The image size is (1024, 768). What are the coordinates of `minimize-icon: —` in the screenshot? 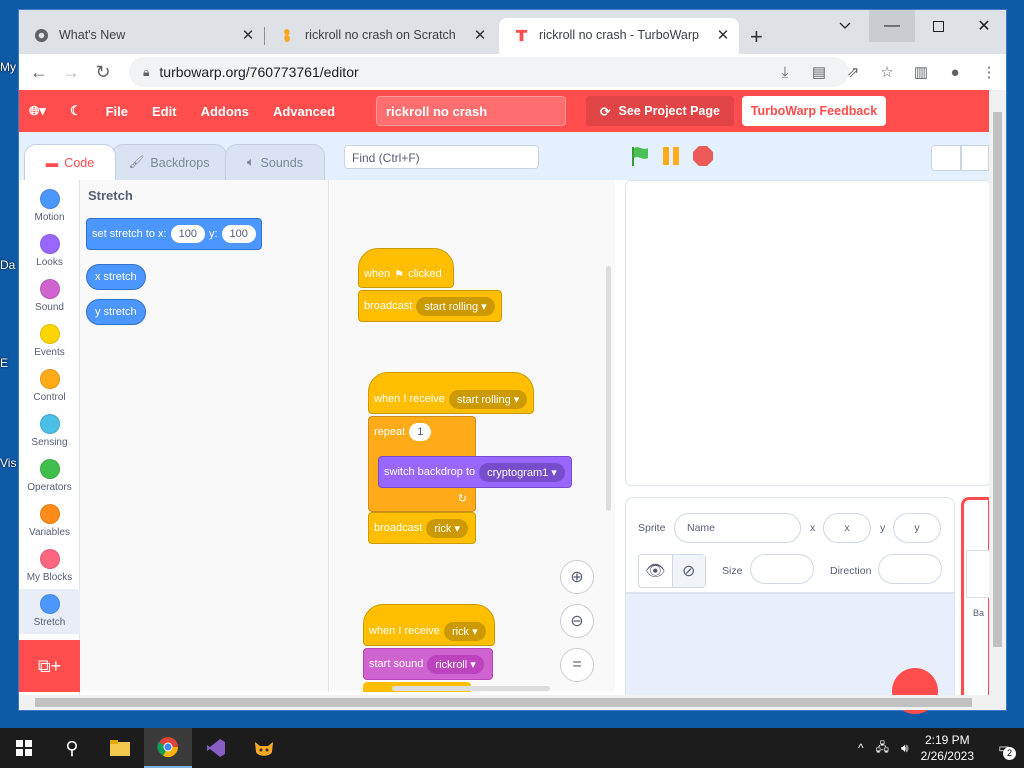 It's located at (892, 26).